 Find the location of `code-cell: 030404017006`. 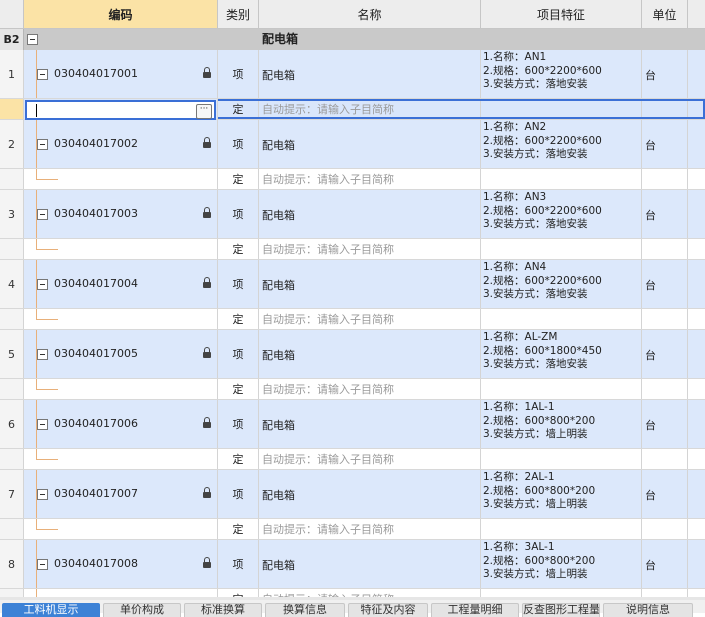

code-cell: 030404017006 is located at coordinates (121, 424).